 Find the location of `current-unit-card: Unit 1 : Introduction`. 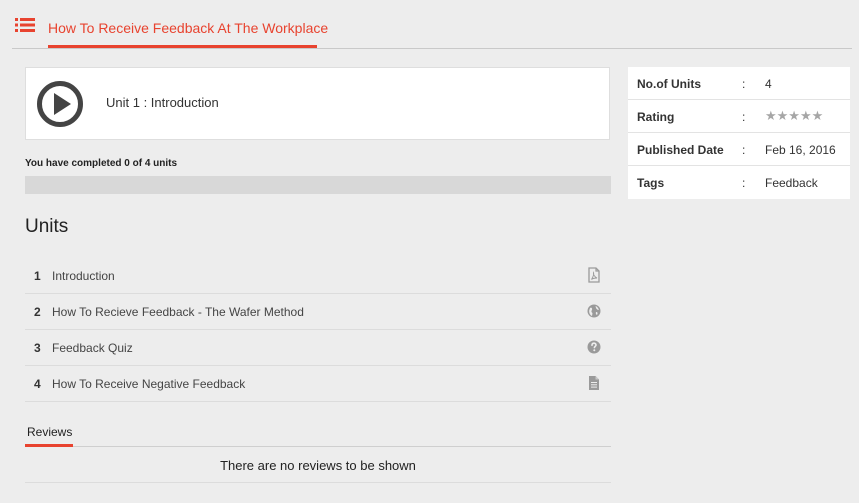

current-unit-card: Unit 1 : Introduction is located at coordinates (317, 103).